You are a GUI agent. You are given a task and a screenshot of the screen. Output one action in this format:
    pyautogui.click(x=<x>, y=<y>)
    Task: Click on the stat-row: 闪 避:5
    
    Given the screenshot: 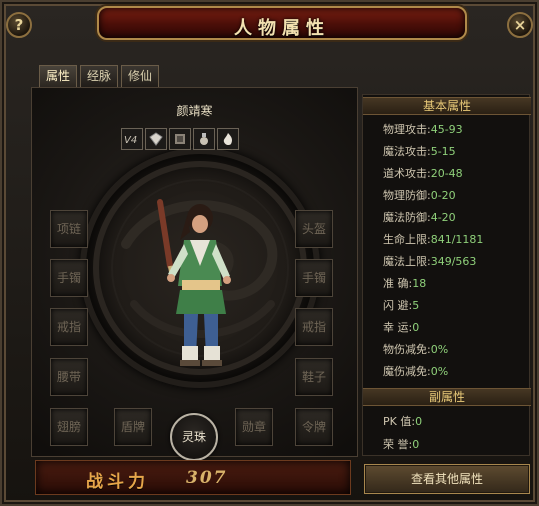 What is the action you would take?
    pyautogui.click(x=401, y=305)
    